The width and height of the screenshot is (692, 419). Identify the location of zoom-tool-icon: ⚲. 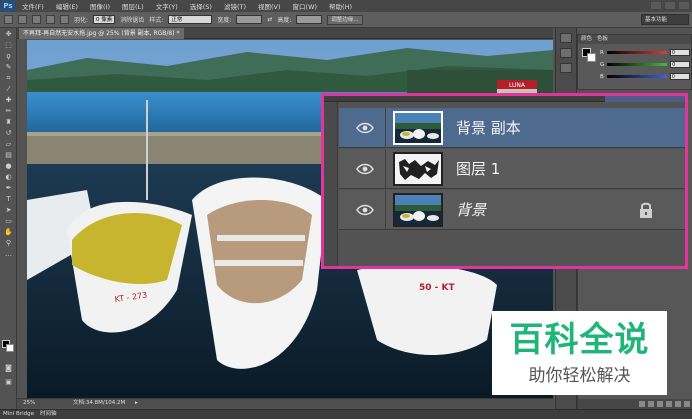
(8, 243).